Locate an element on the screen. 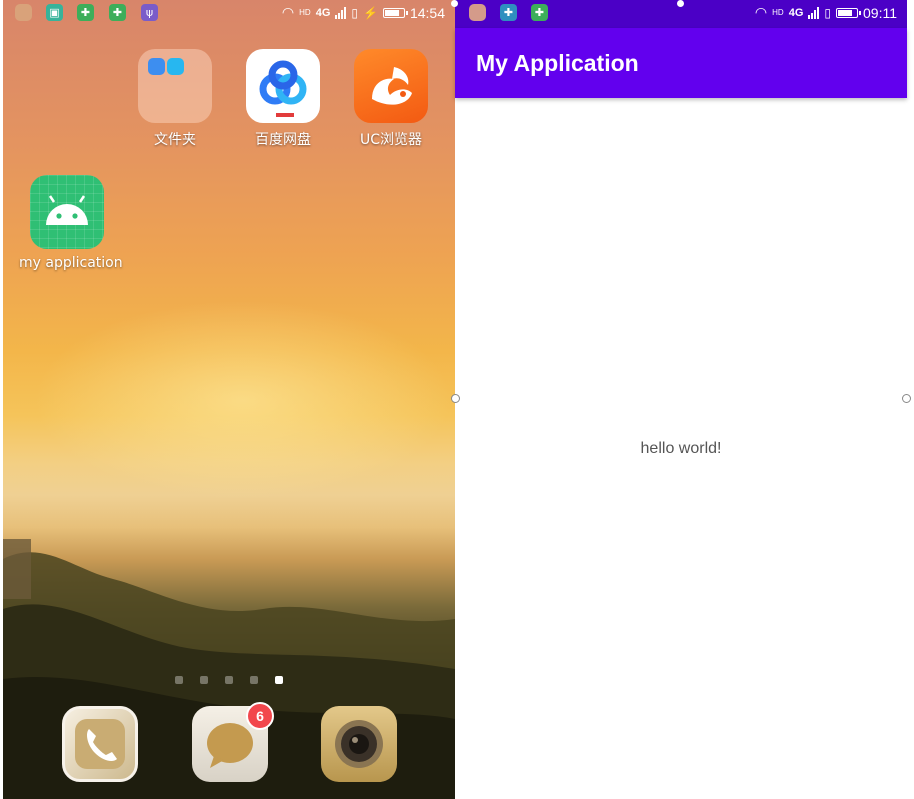 This screenshot has width=914, height=799. camera-app is located at coordinates (359, 744).